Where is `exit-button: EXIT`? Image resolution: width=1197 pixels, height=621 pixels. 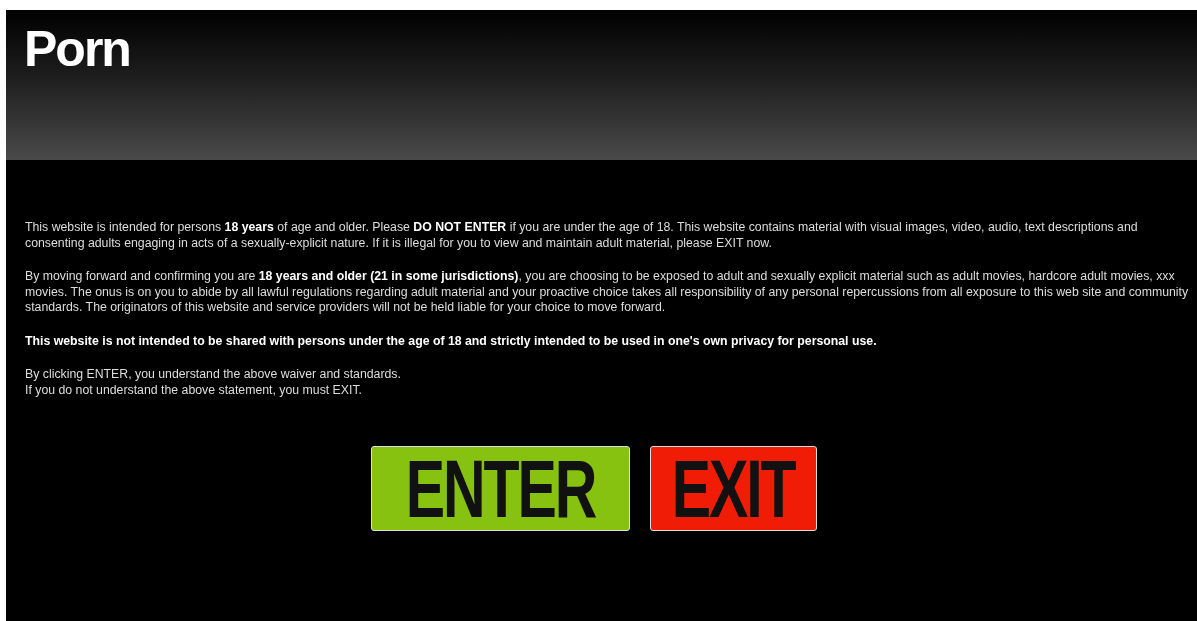
exit-button: EXIT is located at coordinates (733, 488).